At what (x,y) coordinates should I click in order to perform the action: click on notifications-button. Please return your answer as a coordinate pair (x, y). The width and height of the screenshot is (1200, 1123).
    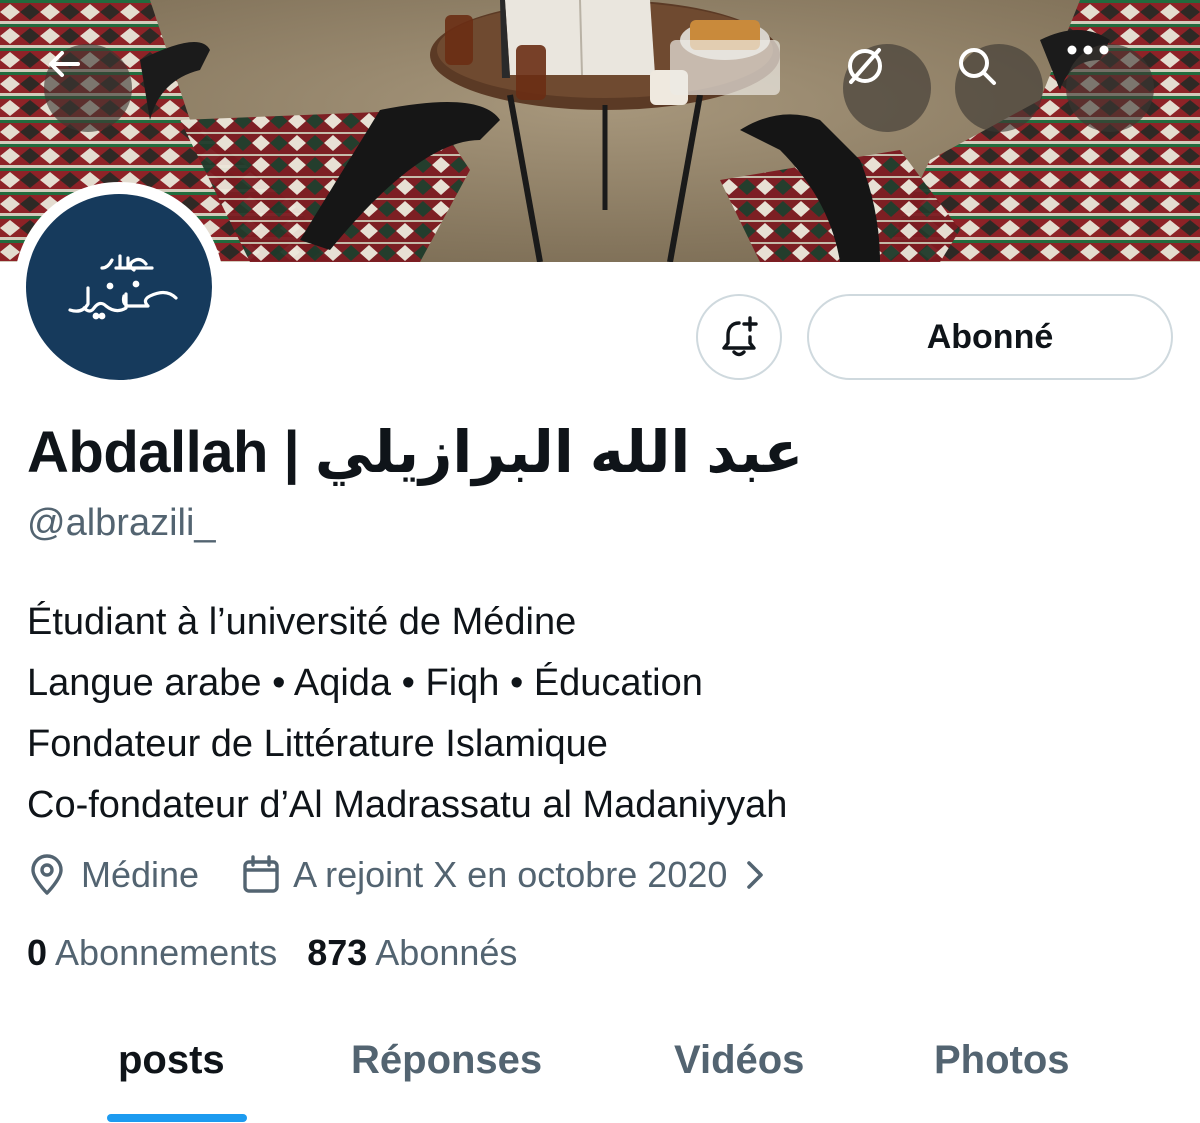
    Looking at the image, I should click on (739, 337).